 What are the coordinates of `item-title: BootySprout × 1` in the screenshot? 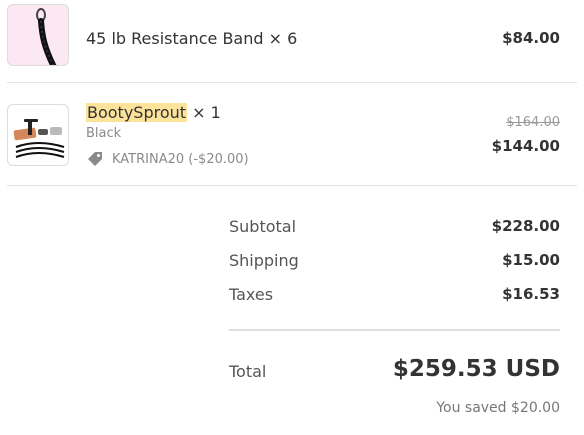 It's located at (153, 112).